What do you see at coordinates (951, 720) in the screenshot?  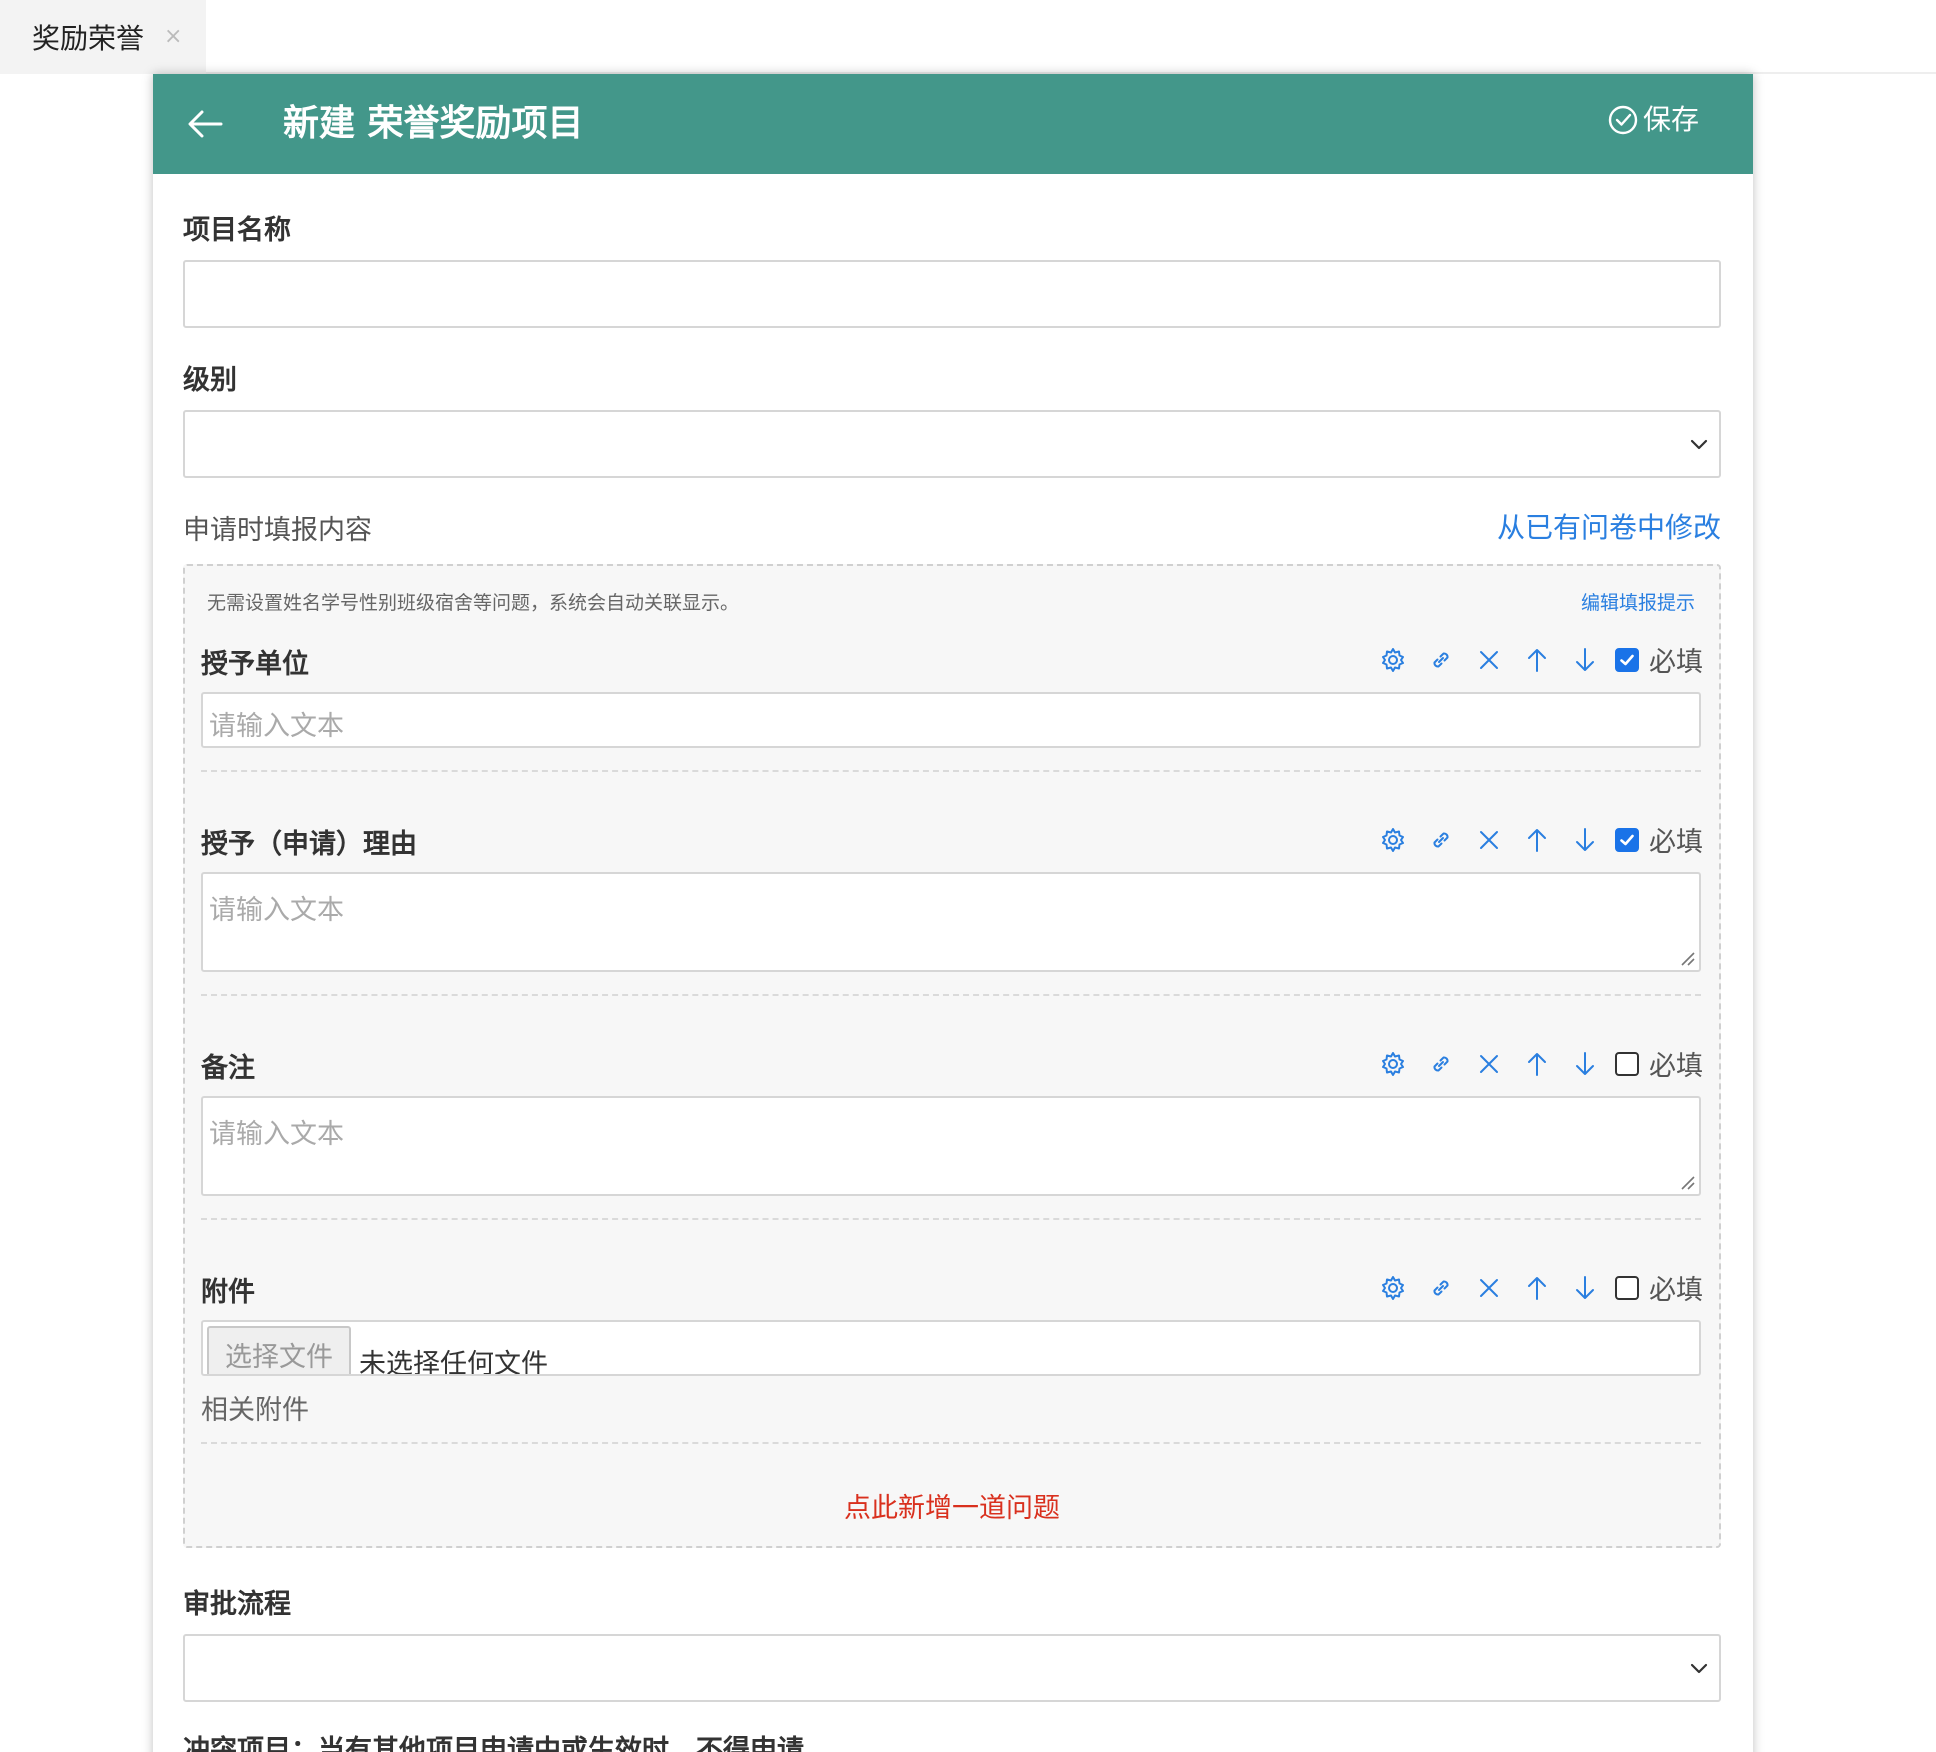 I see `text-input: 请输入文本` at bounding box center [951, 720].